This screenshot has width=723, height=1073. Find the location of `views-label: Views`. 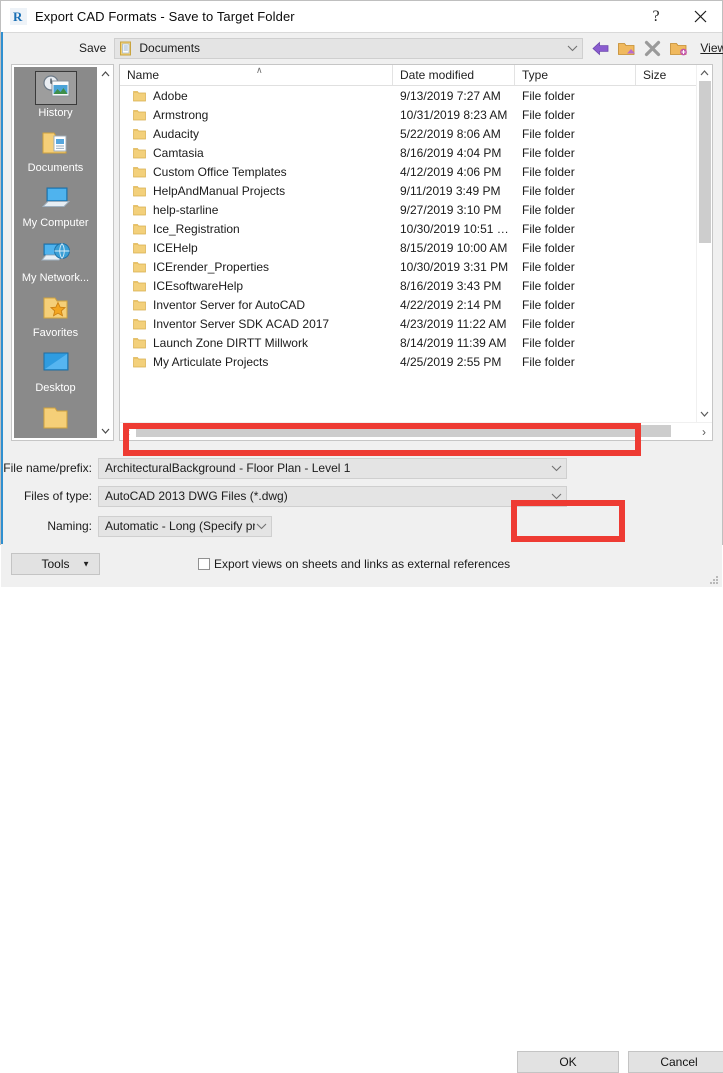

views-label: Views is located at coordinates (711, 48).